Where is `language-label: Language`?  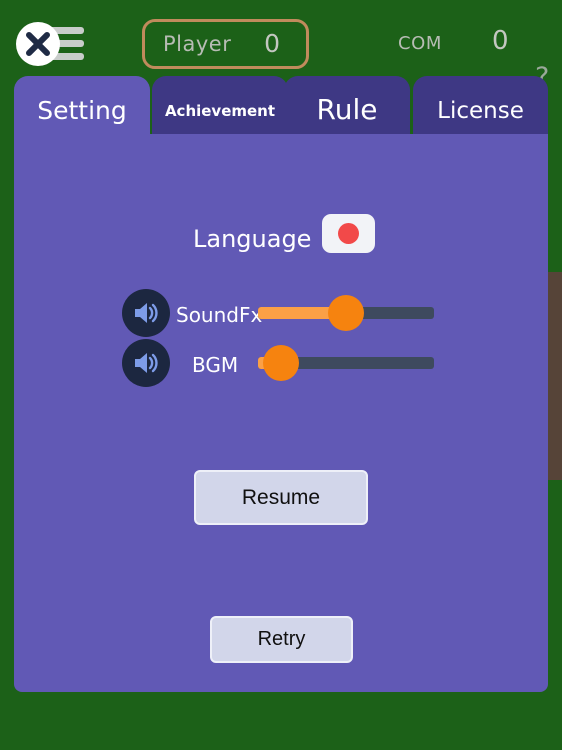 language-label: Language is located at coordinates (252, 239).